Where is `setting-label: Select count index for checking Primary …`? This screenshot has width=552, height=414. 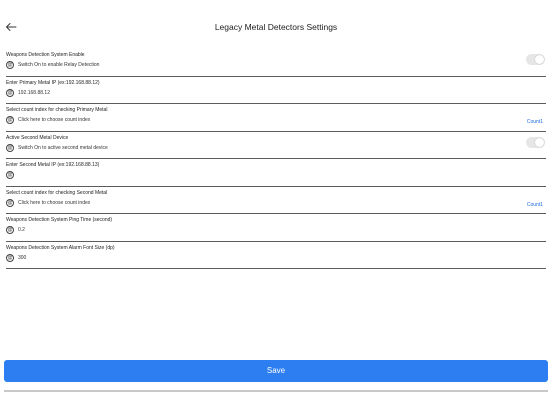
setting-label: Select count index for checking Primary … is located at coordinates (57, 110).